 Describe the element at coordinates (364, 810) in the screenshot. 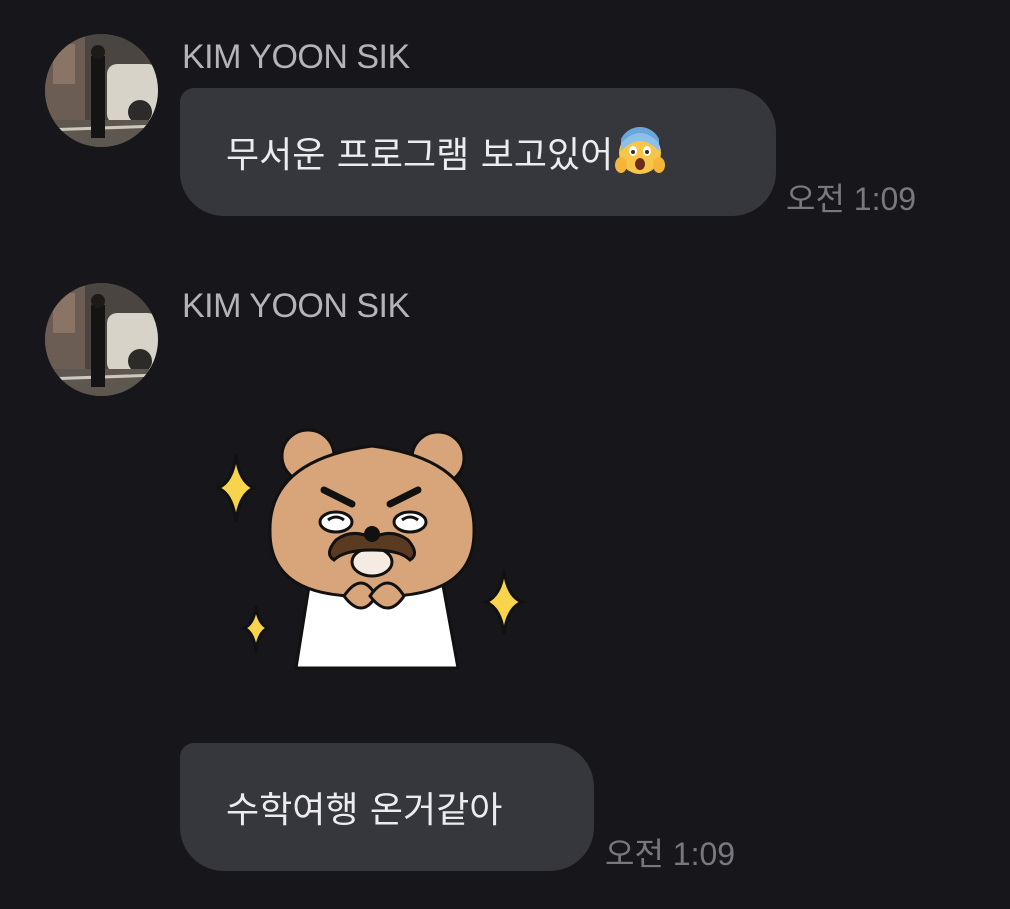

I see `message-text: 수학여행 온거같아` at that location.